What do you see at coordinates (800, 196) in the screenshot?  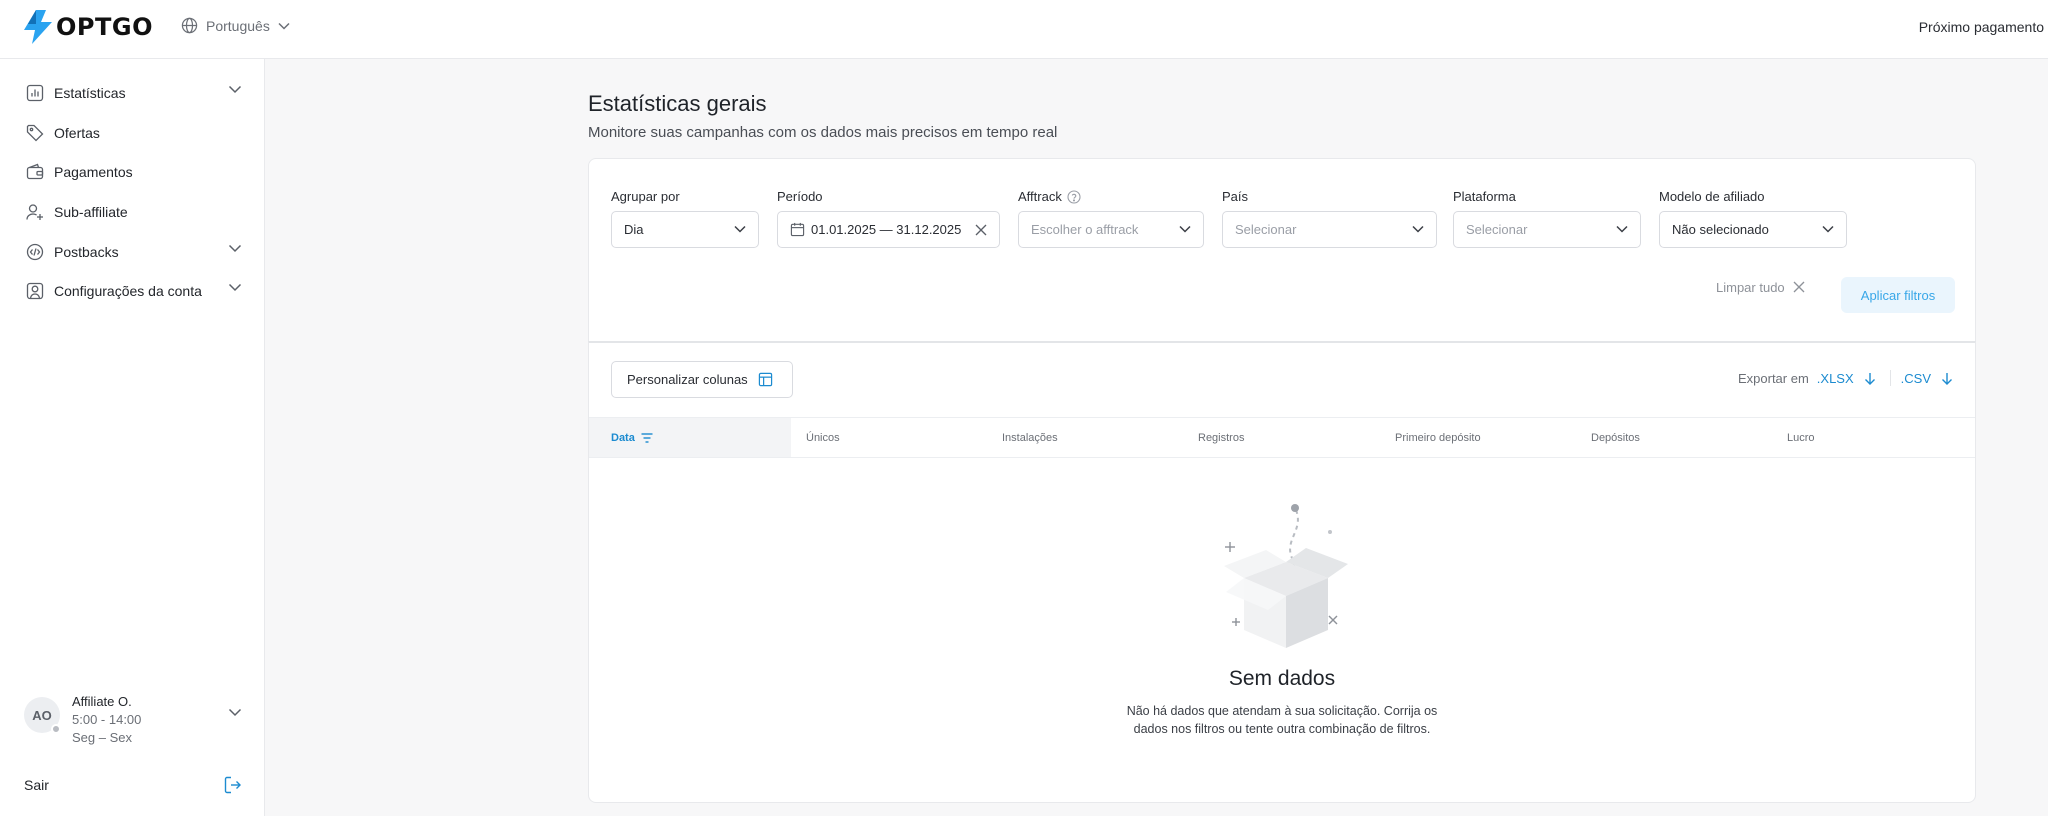 I see `period-label: Período` at bounding box center [800, 196].